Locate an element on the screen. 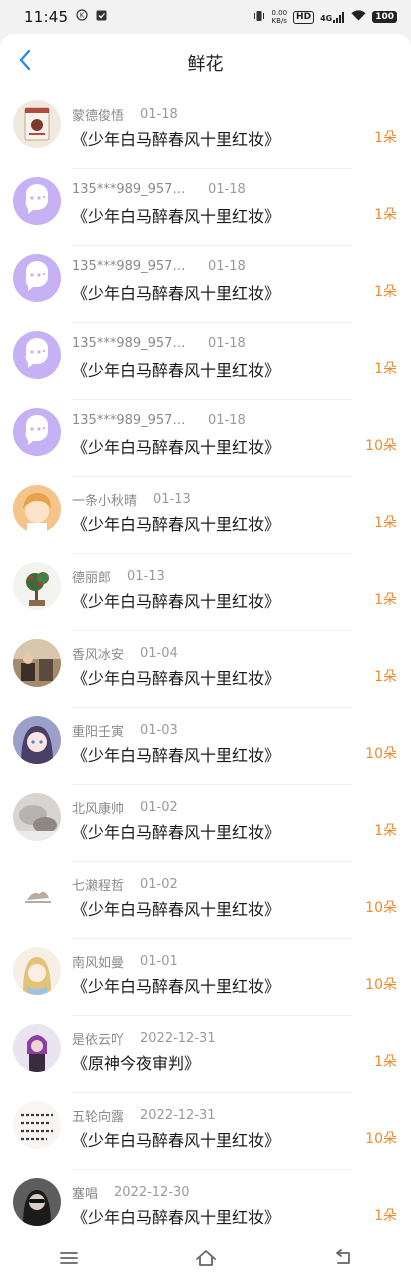 Image resolution: width=411 pixels, height=1280 pixels. gift-date: 01-04 is located at coordinates (159, 653).